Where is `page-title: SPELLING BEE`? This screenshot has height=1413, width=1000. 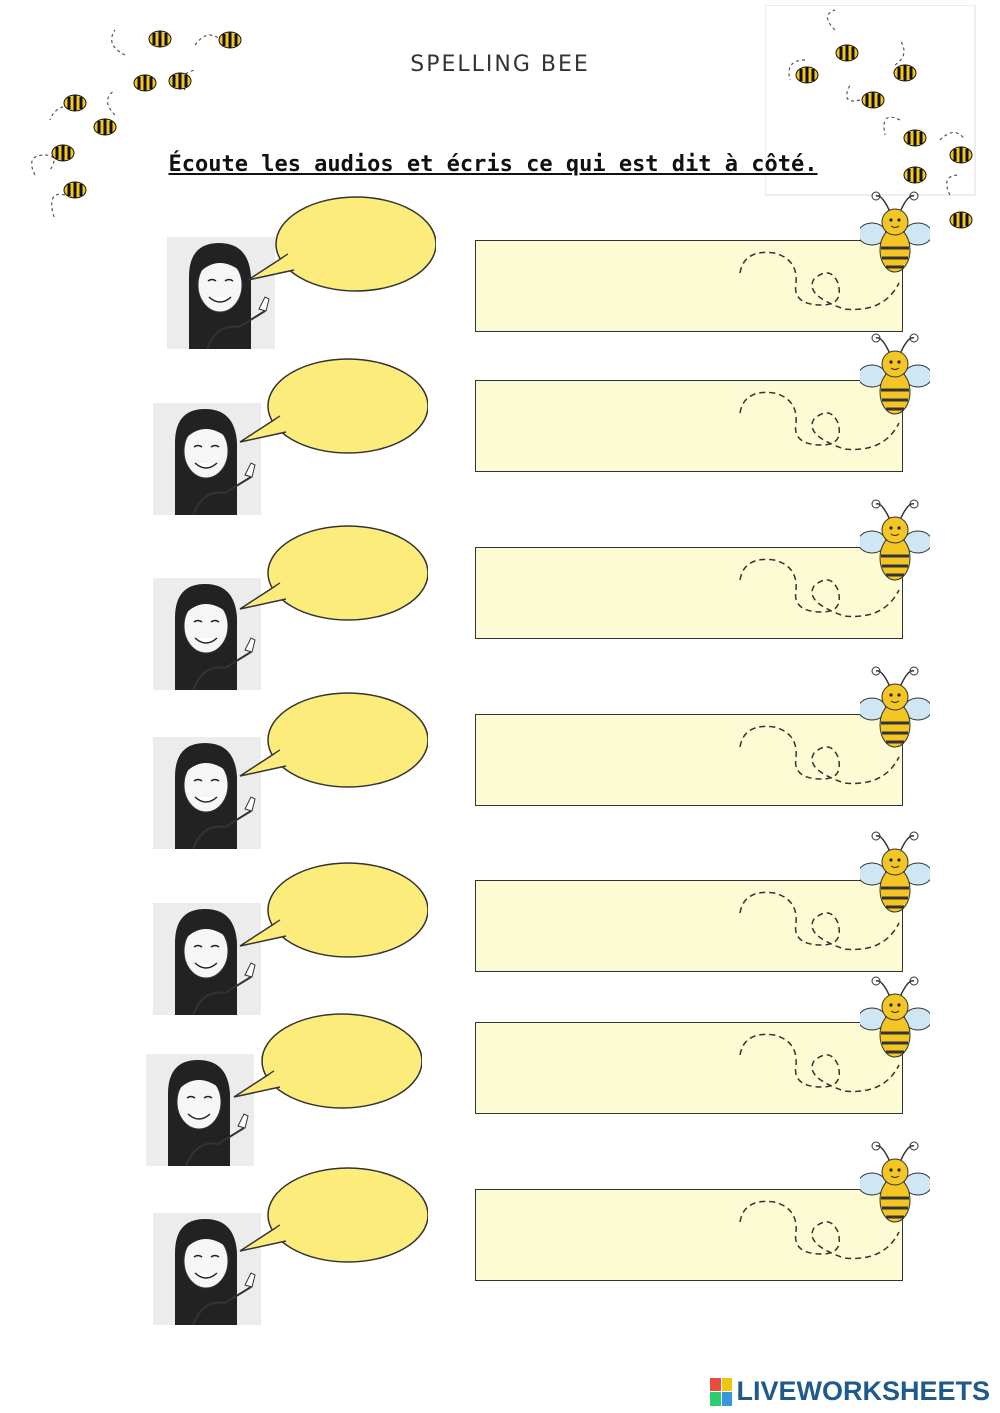
page-title: SPELLING BEE is located at coordinates (500, 64).